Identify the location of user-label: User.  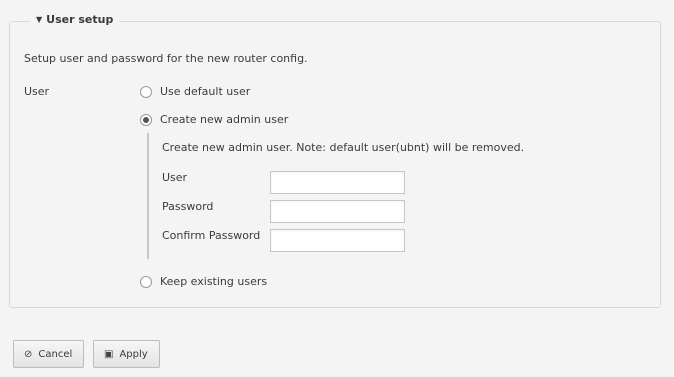
(37, 91).